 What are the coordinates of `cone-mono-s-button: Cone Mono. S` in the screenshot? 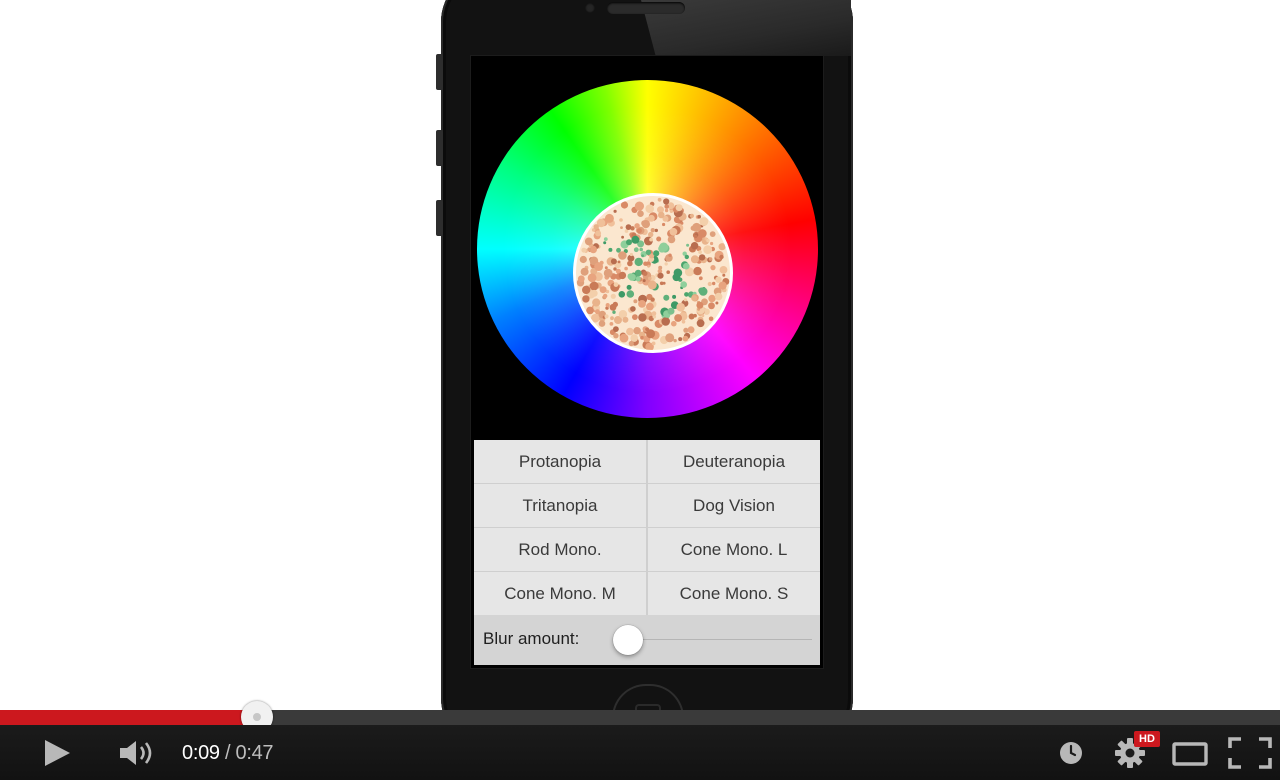 It's located at (734, 593).